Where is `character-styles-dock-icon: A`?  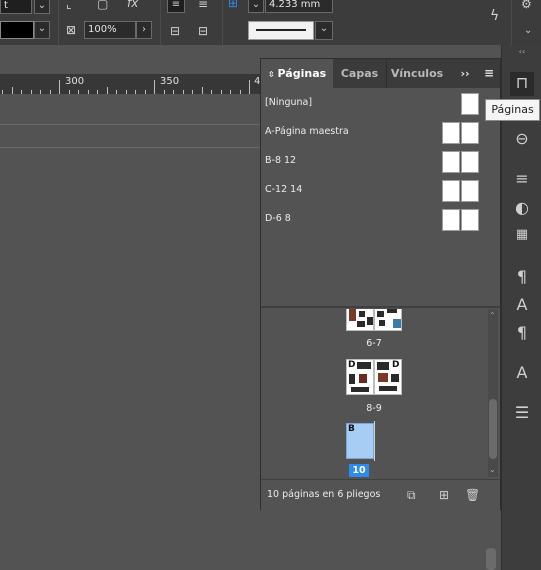
character-styles-dock-icon: A is located at coordinates (521, 372).